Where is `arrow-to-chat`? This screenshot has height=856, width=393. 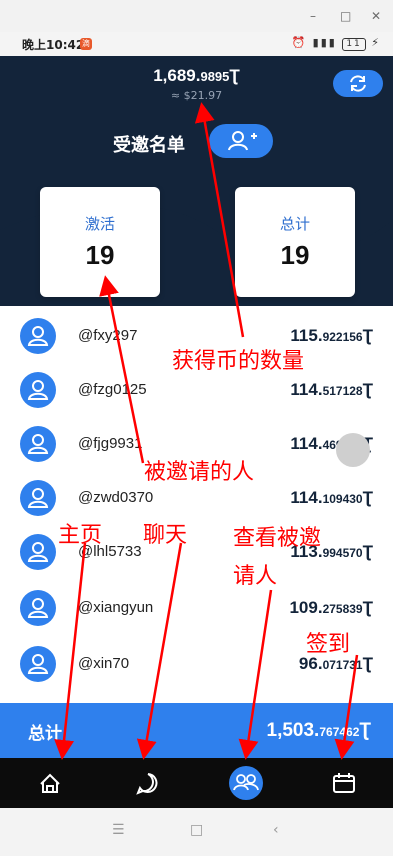
arrow-to-chat is located at coordinates (159, 651).